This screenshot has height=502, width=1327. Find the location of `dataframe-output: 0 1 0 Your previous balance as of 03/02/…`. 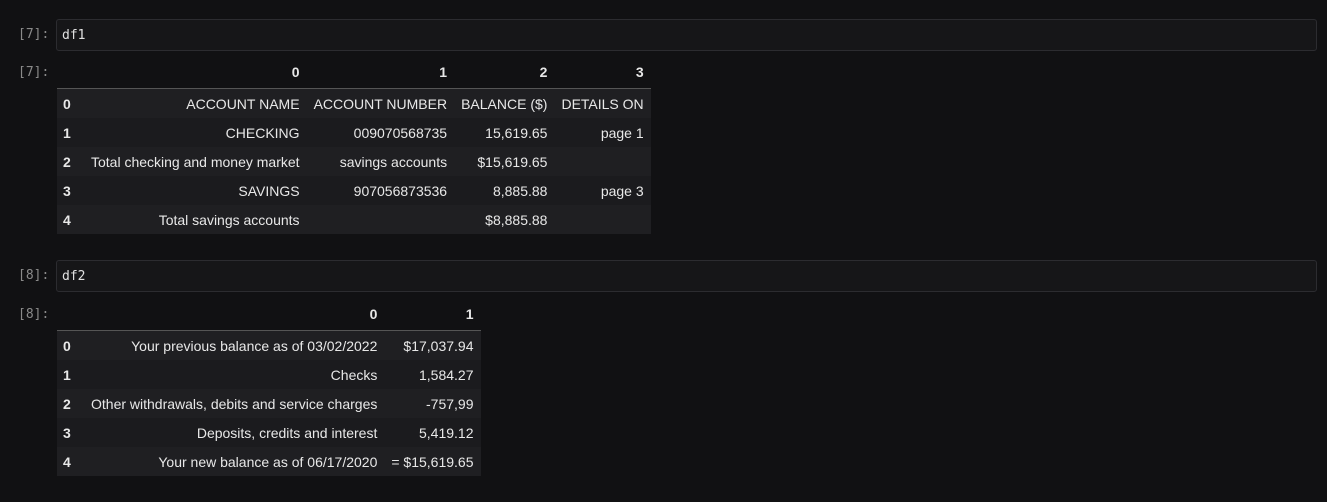

dataframe-output: 0 1 0 Your previous balance as of 03/02/… is located at coordinates (269, 387).